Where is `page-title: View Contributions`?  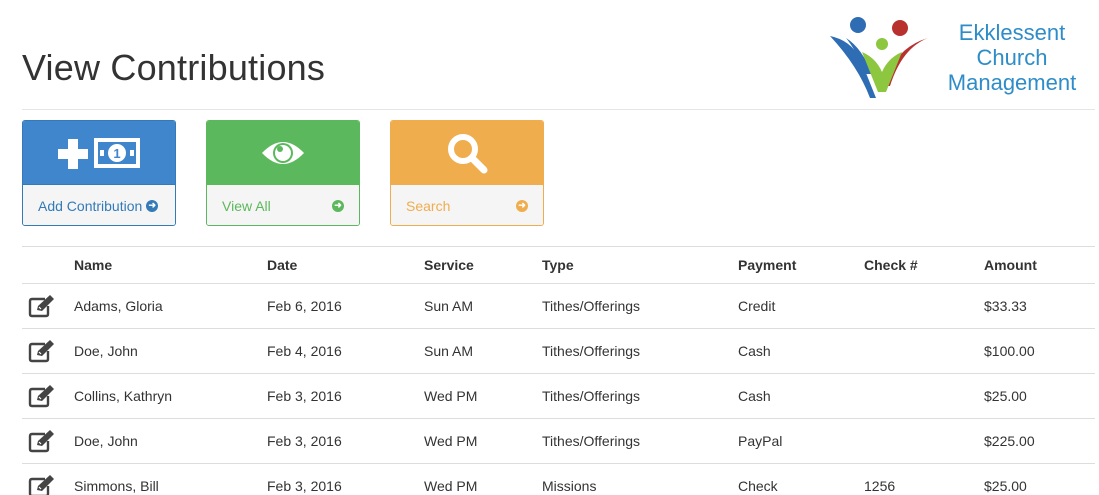
page-title: View Contributions is located at coordinates (174, 67).